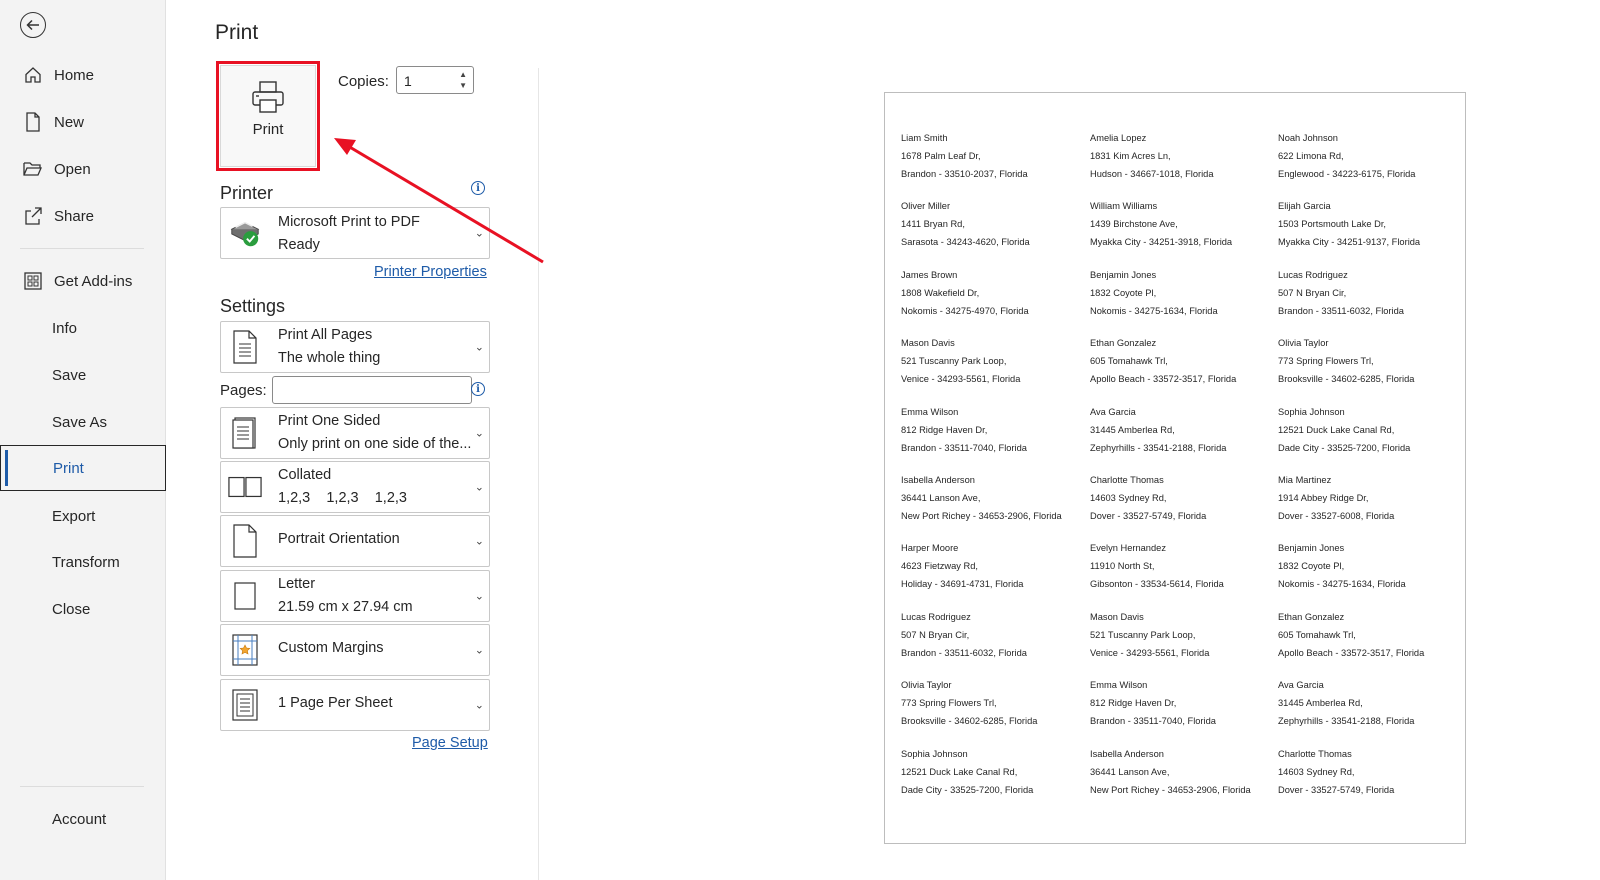  What do you see at coordinates (355, 596) in the screenshot?
I see `paper-size-select: Letter 21.59 cm x 27.94 cm ⌄` at bounding box center [355, 596].